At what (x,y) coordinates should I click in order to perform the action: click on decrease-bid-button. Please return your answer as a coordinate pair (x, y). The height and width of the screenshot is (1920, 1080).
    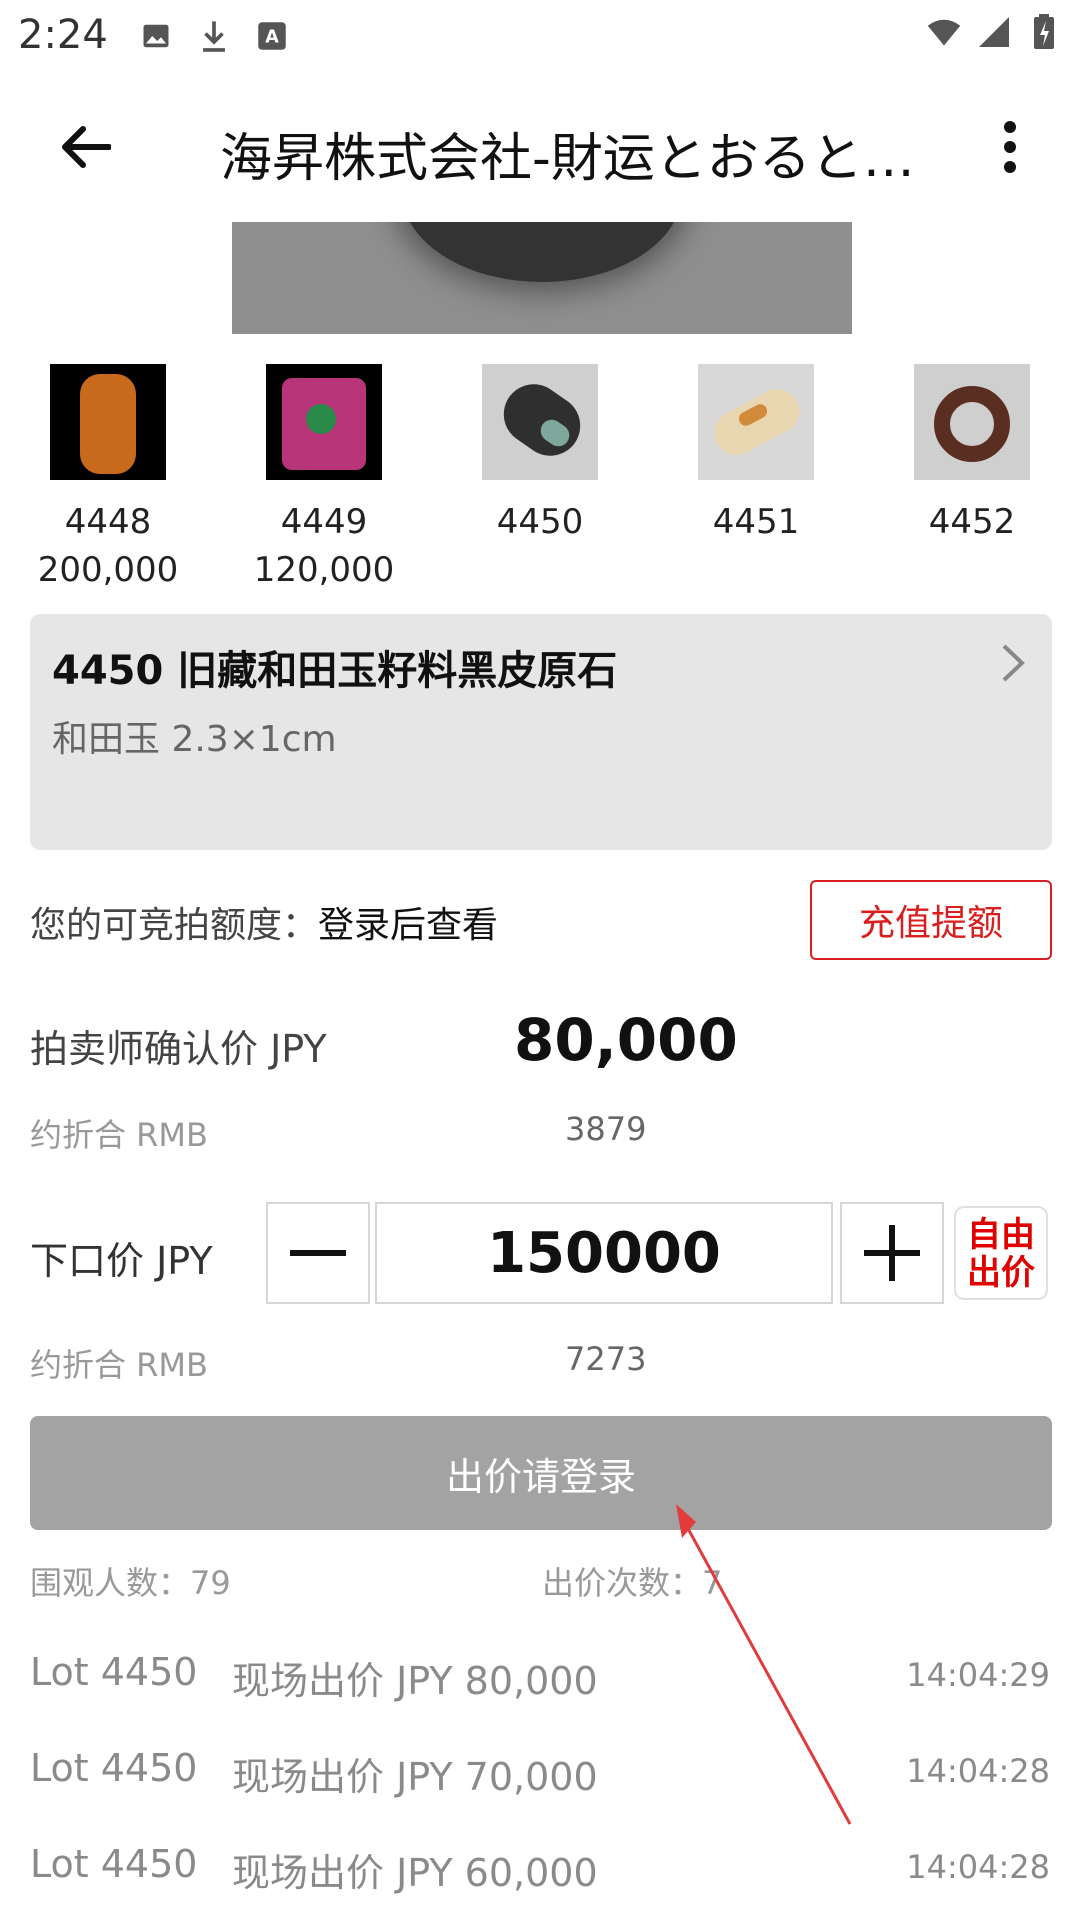
    Looking at the image, I should click on (318, 1253).